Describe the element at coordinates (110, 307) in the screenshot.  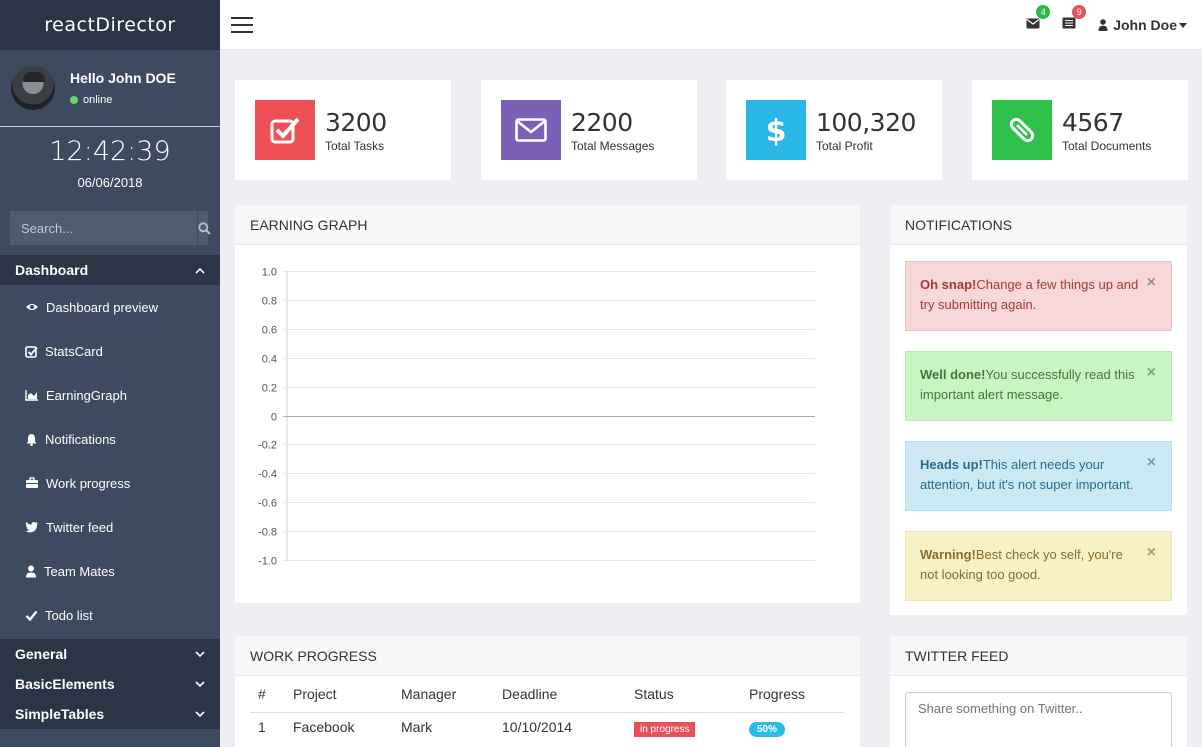
I see `sidebar-item-dashboard-preview: Dashboard preview` at that location.